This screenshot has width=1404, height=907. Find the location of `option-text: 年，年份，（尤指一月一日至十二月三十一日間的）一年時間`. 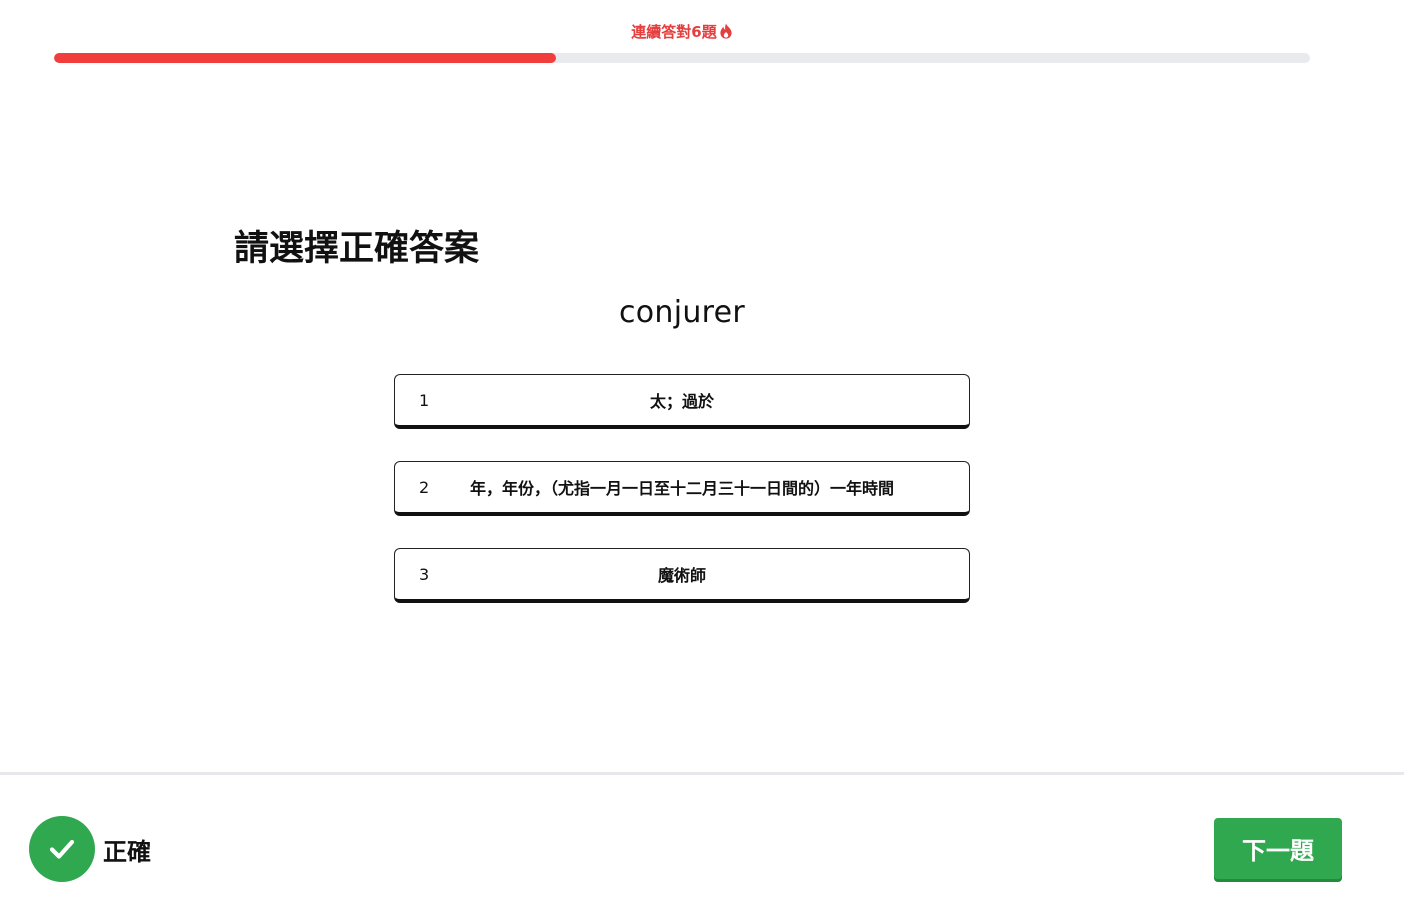

option-text: 年，年份，（尤指一月一日至十二月三十一日間的）一年時間 is located at coordinates (681, 488).